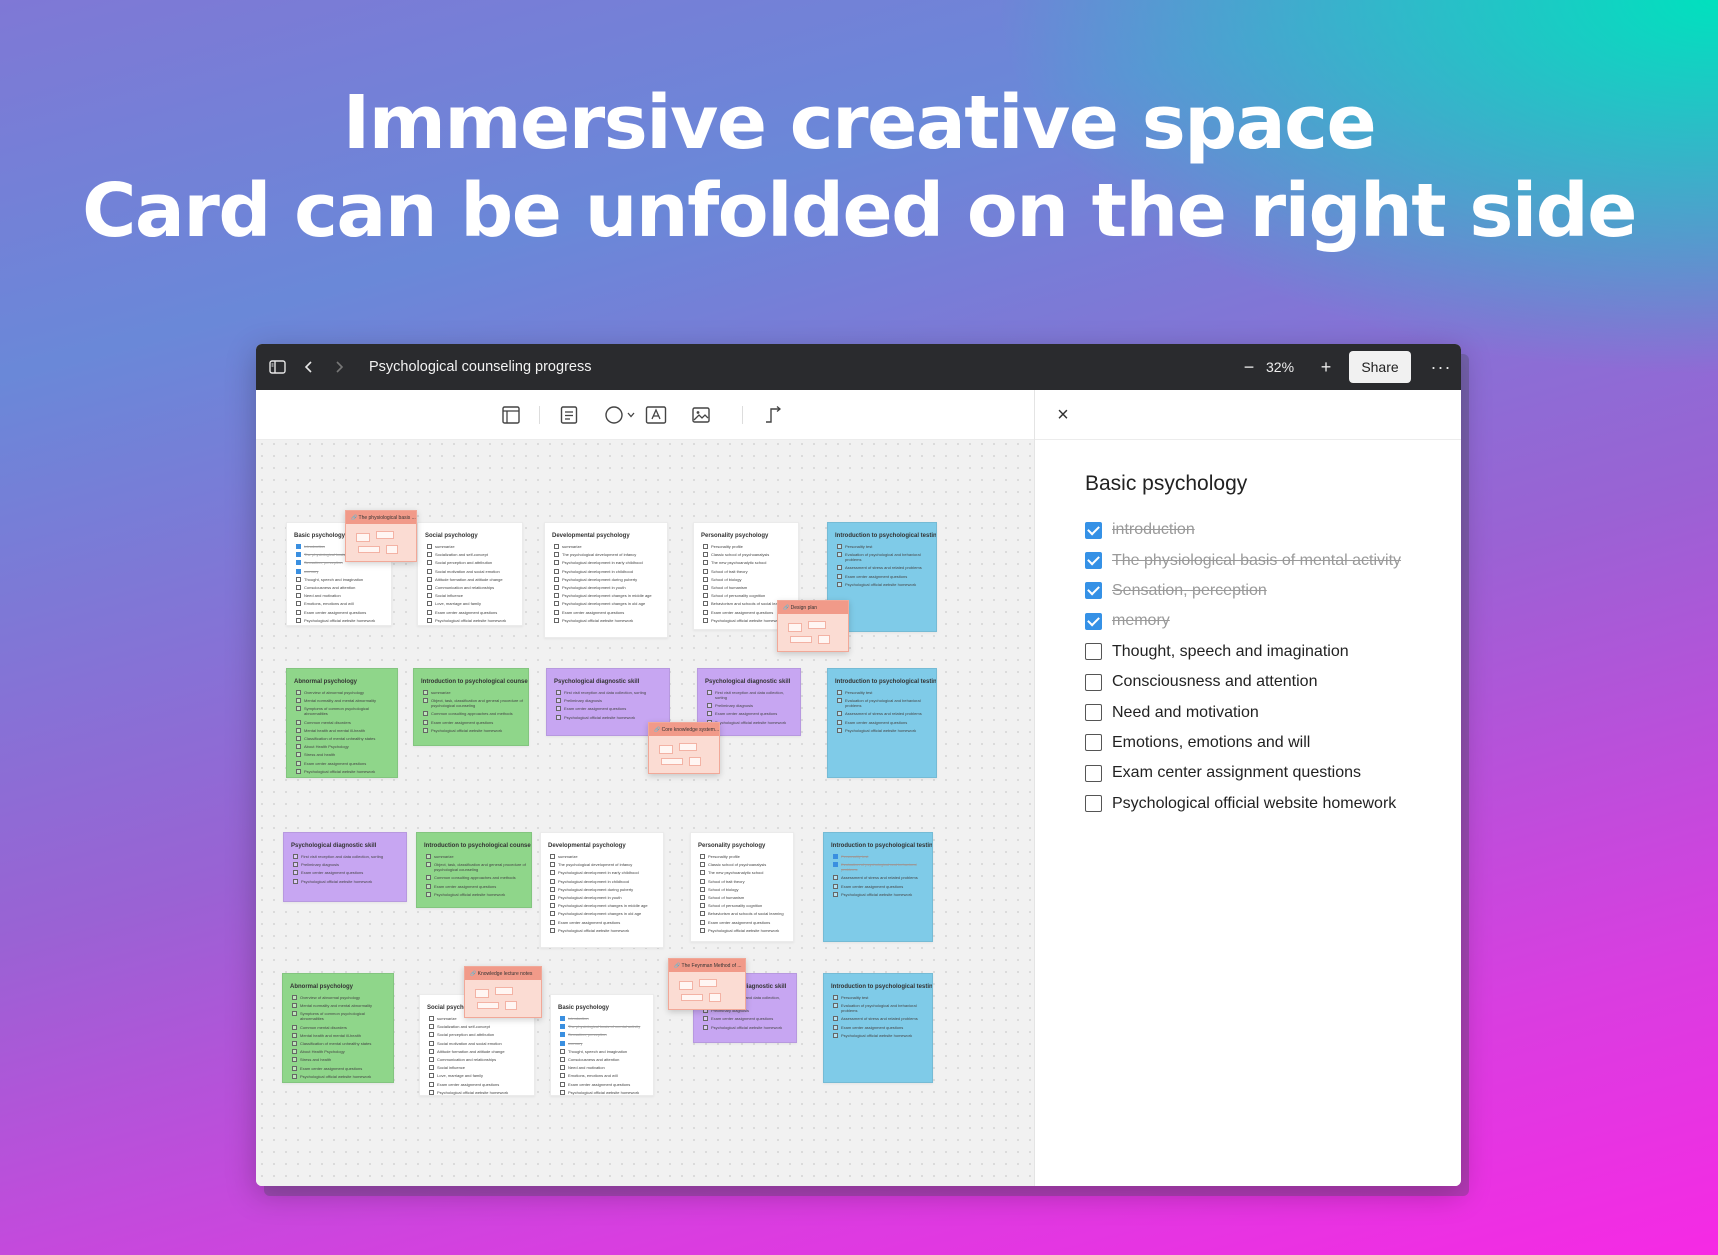  What do you see at coordinates (1265, 743) in the screenshot?
I see `panel-checklist-item: Emotions, emotions and will` at bounding box center [1265, 743].